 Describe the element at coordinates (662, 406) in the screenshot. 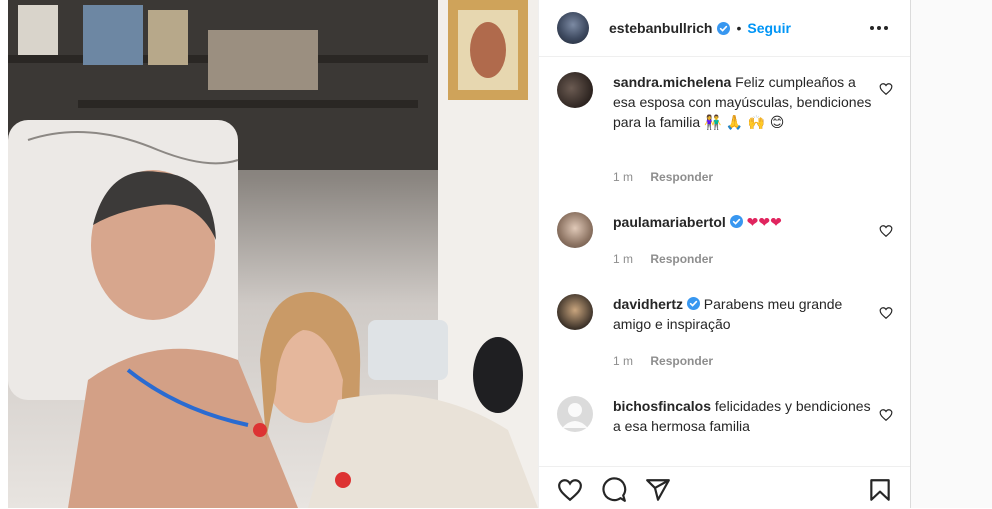

I see `comment-username: bichosfincalos` at that location.